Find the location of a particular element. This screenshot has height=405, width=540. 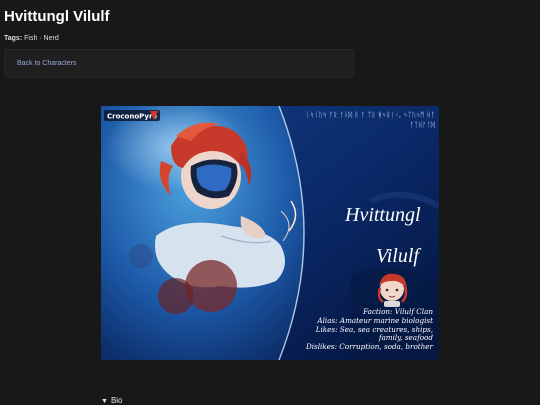

back-to-characters-link: Back to Characters is located at coordinates (47, 63).